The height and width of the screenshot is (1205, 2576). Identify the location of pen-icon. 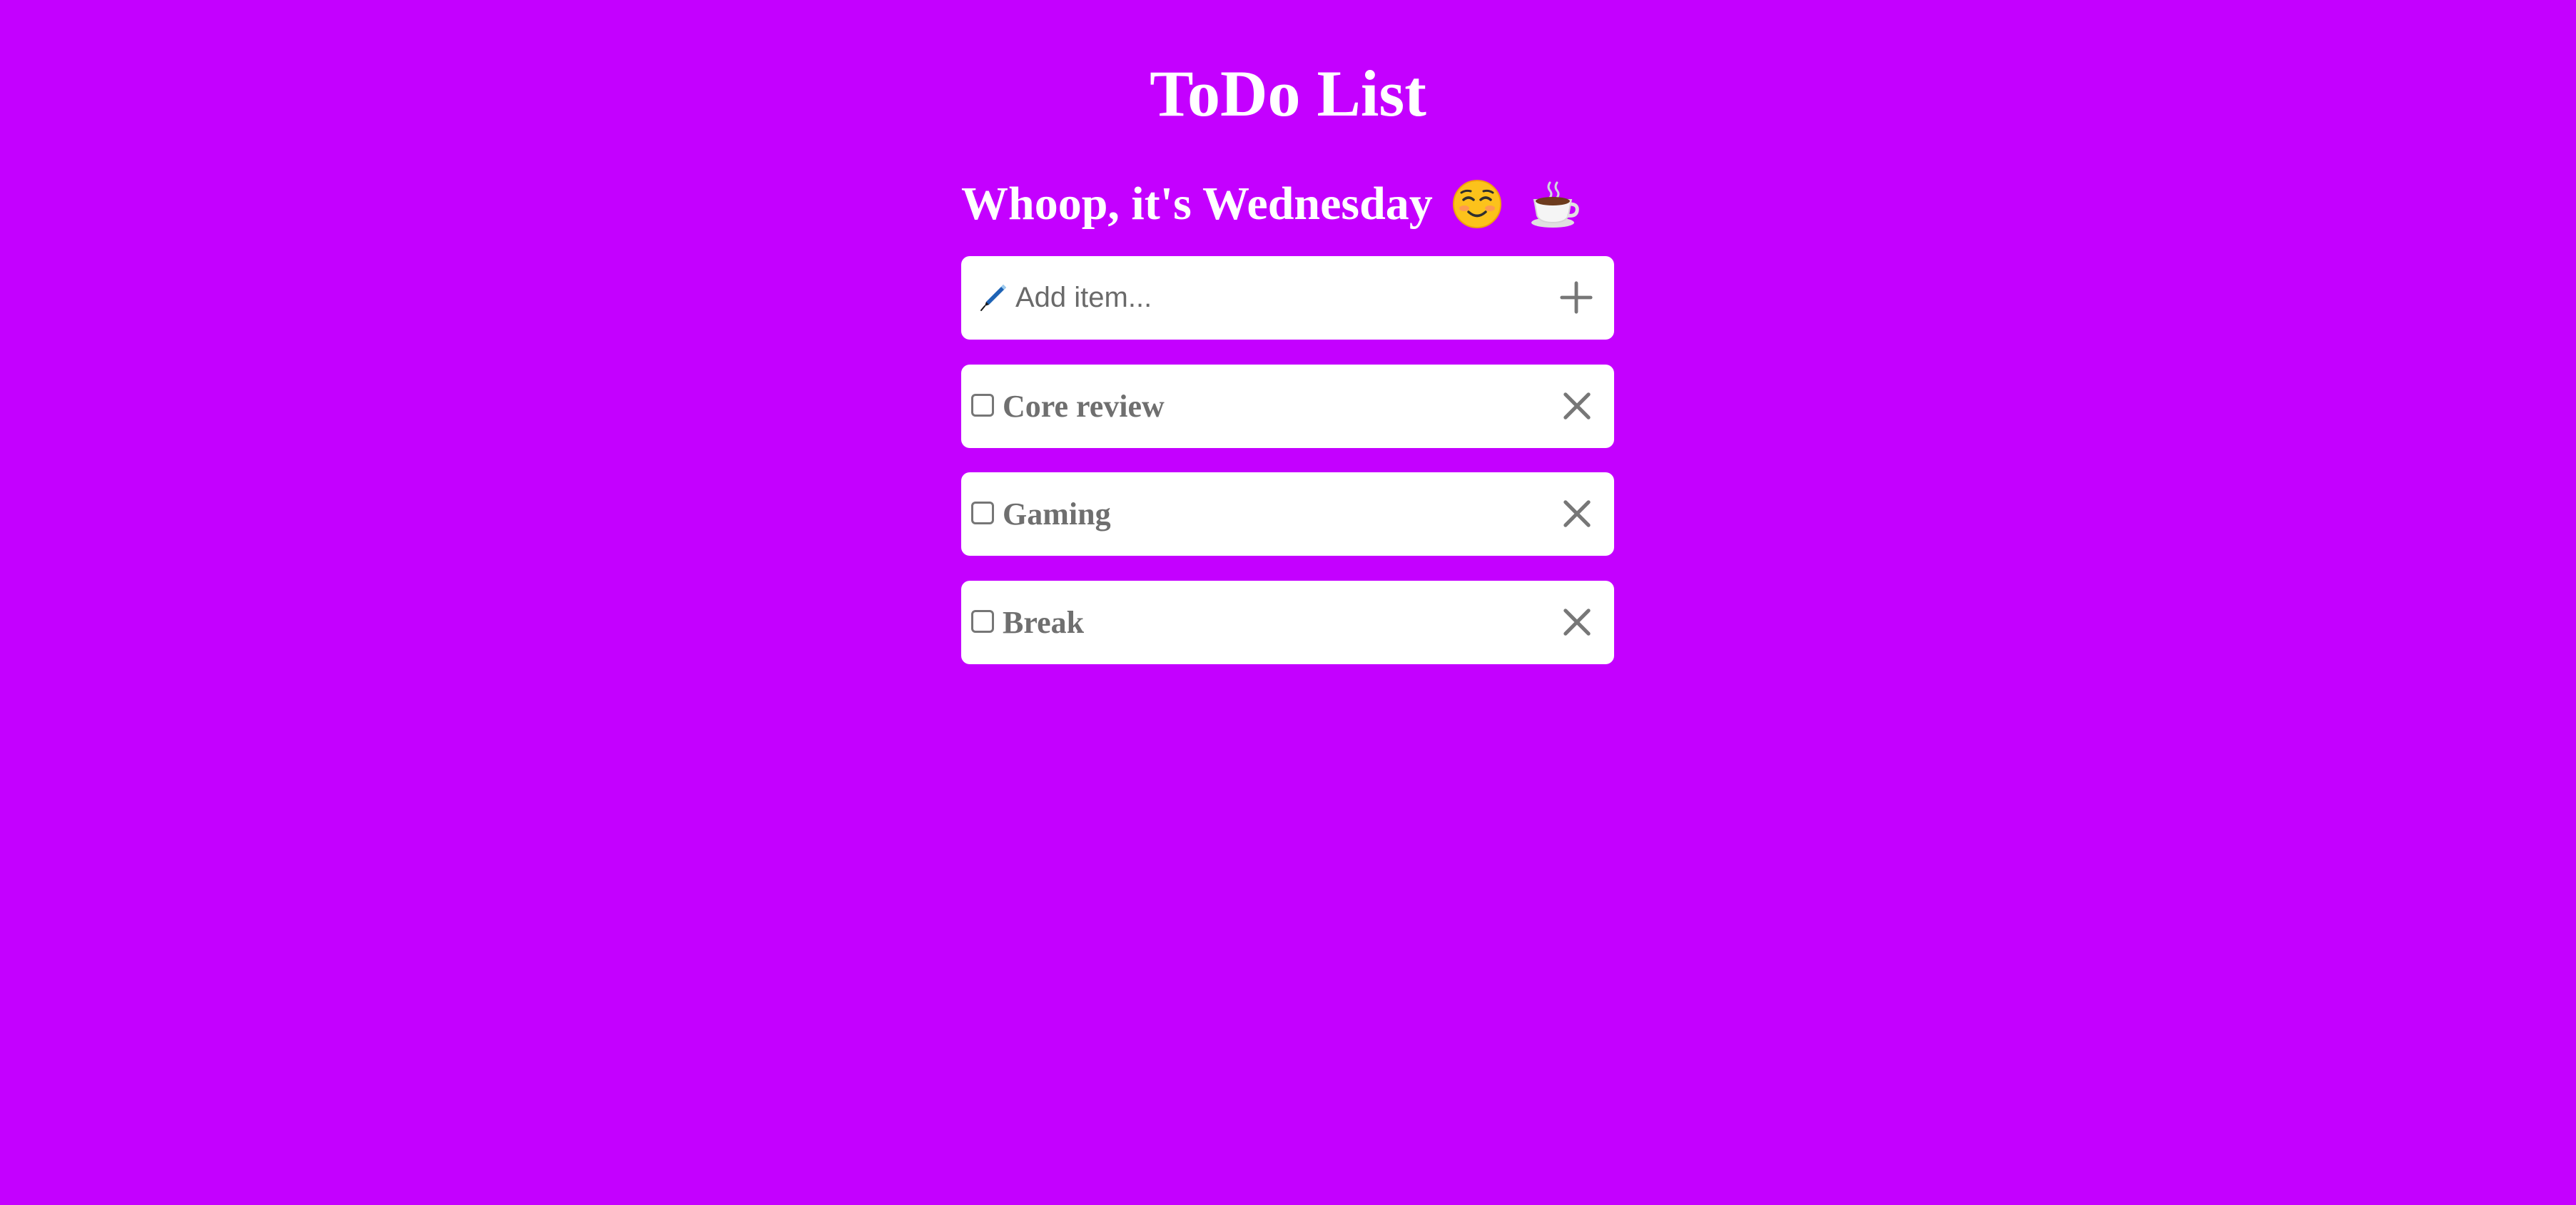
(994, 297).